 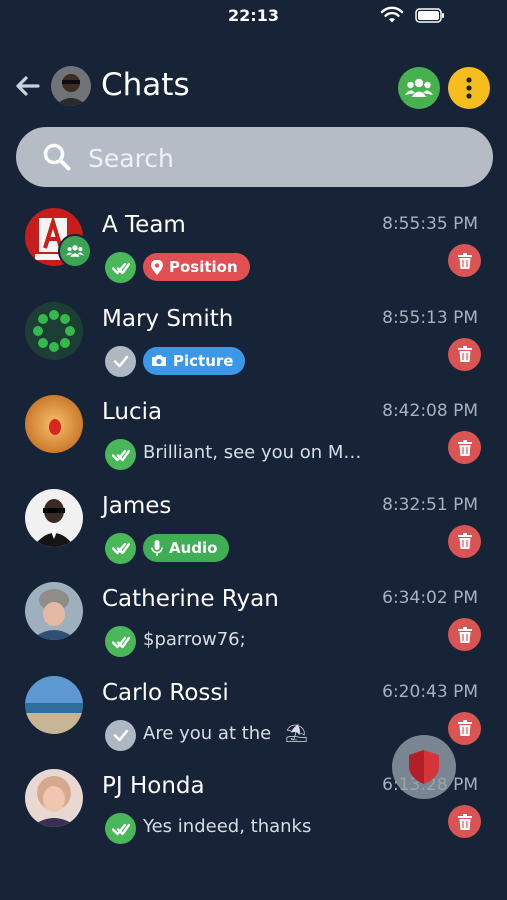 What do you see at coordinates (430, 504) in the screenshot?
I see `chat-timestamp: 8:32:51 PM` at bounding box center [430, 504].